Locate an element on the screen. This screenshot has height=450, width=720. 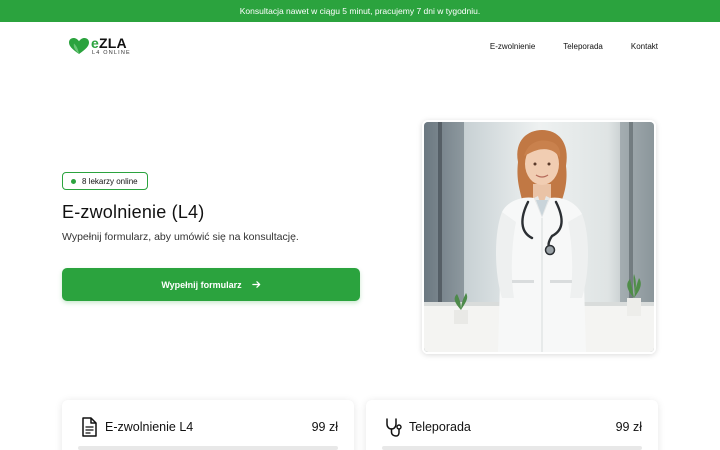
fill-form-button: Wypełnij formularz is located at coordinates (211, 284).